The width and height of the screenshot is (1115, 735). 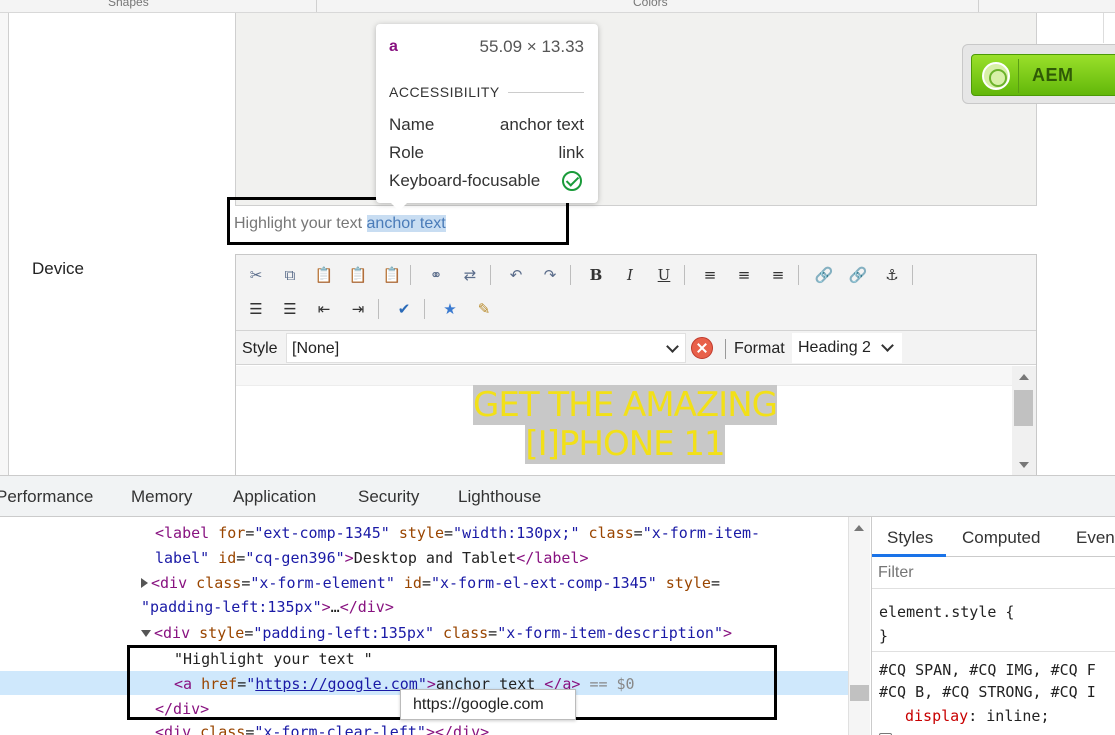 I want to click on tooltip-role-key: Role, so click(x=406, y=152).